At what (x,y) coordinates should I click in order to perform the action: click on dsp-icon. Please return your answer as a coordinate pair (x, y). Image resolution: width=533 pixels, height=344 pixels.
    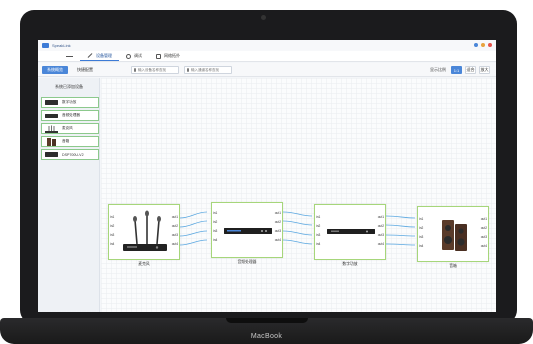
    Looking at the image, I should click on (51, 154).